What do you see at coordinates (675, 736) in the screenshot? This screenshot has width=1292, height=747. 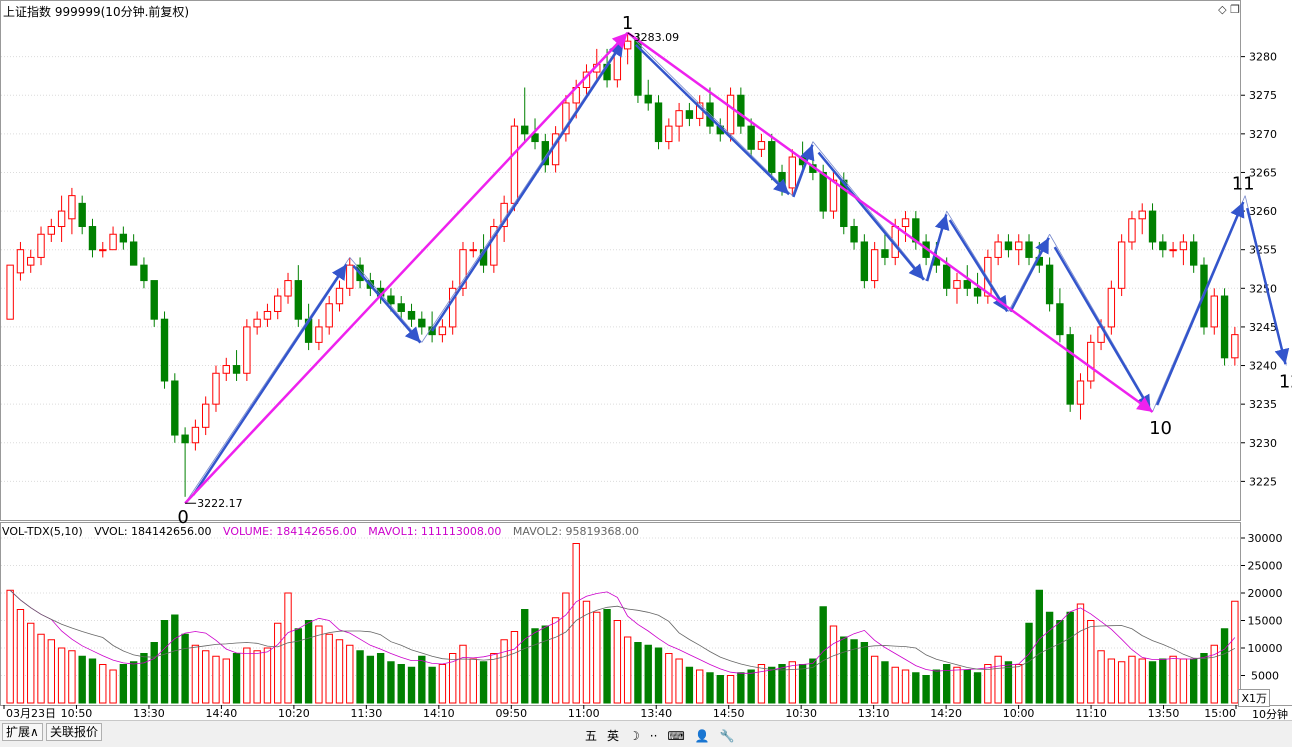 I see `keyboard-icon: ⌨` at bounding box center [675, 736].